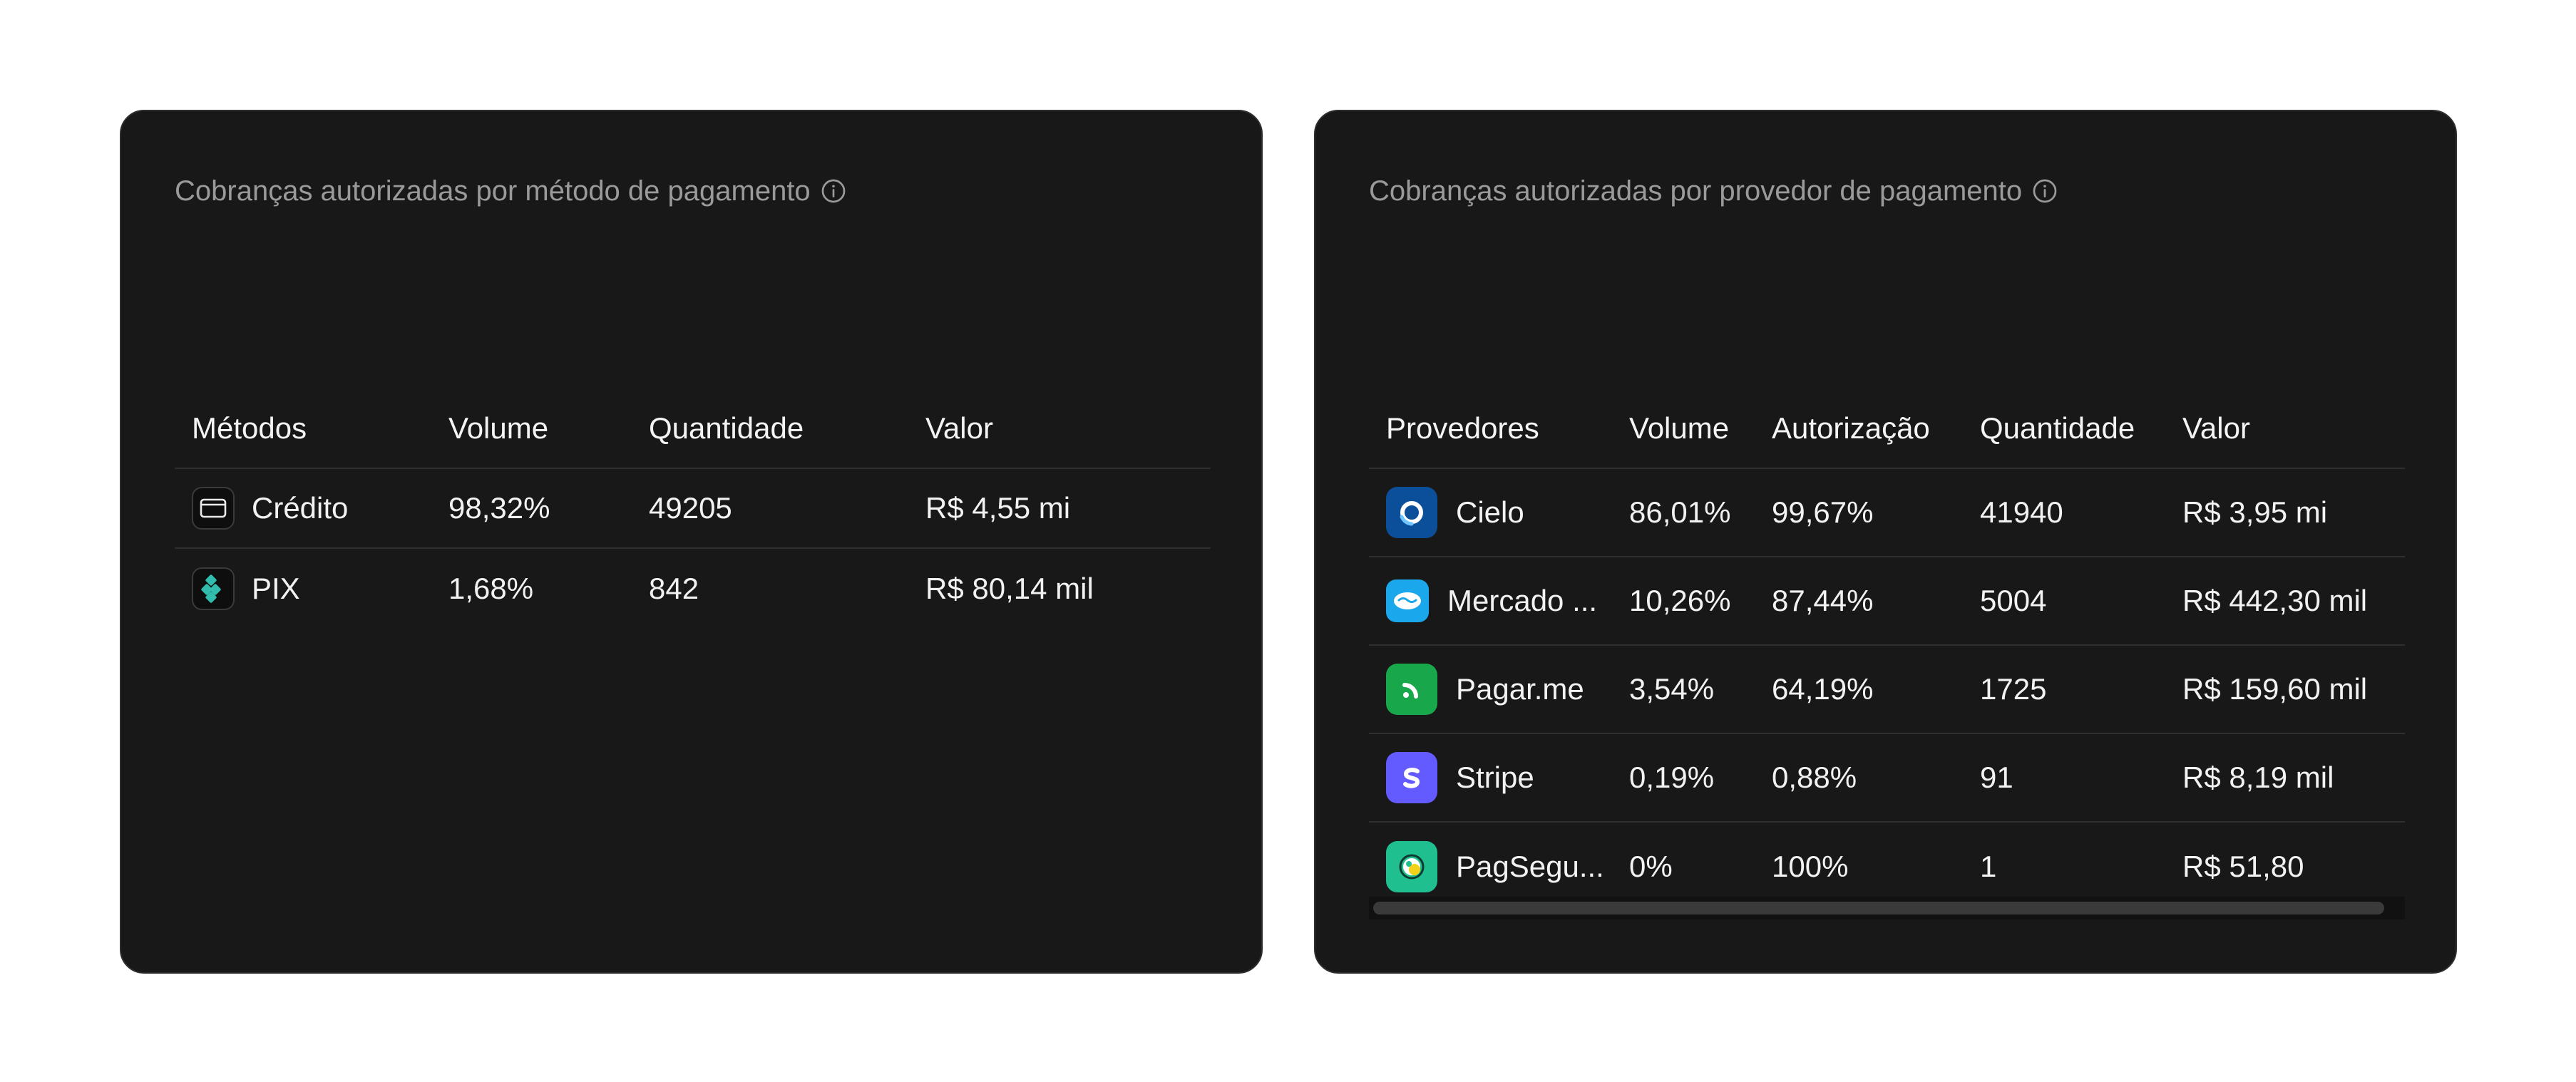  I want to click on method-name: Crédito, so click(300, 508).